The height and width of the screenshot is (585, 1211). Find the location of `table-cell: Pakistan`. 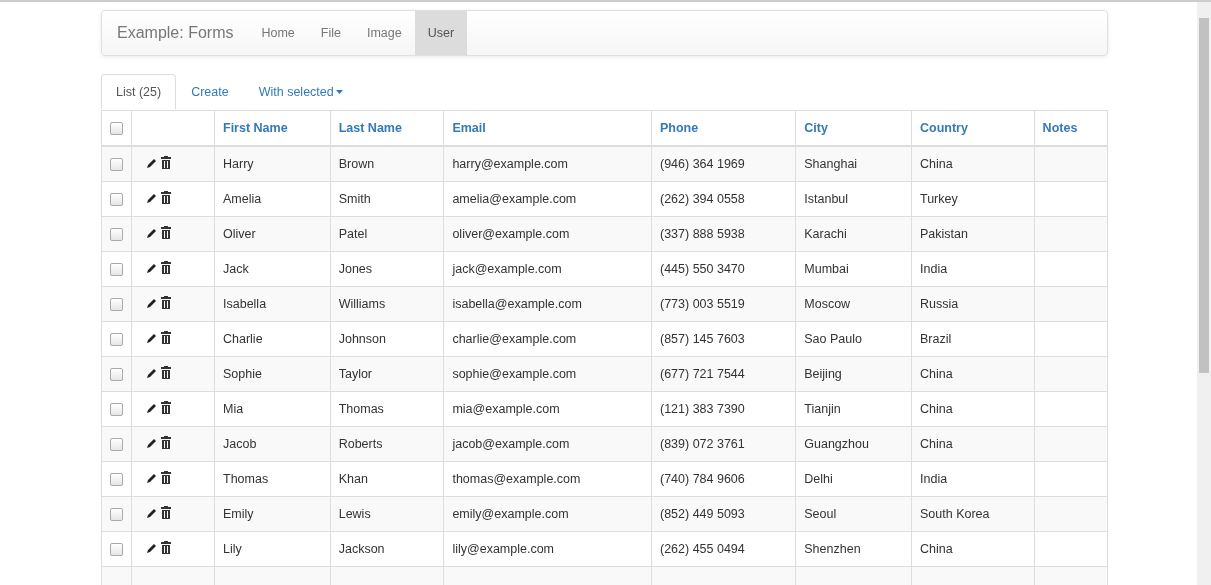

table-cell: Pakistan is located at coordinates (944, 234).